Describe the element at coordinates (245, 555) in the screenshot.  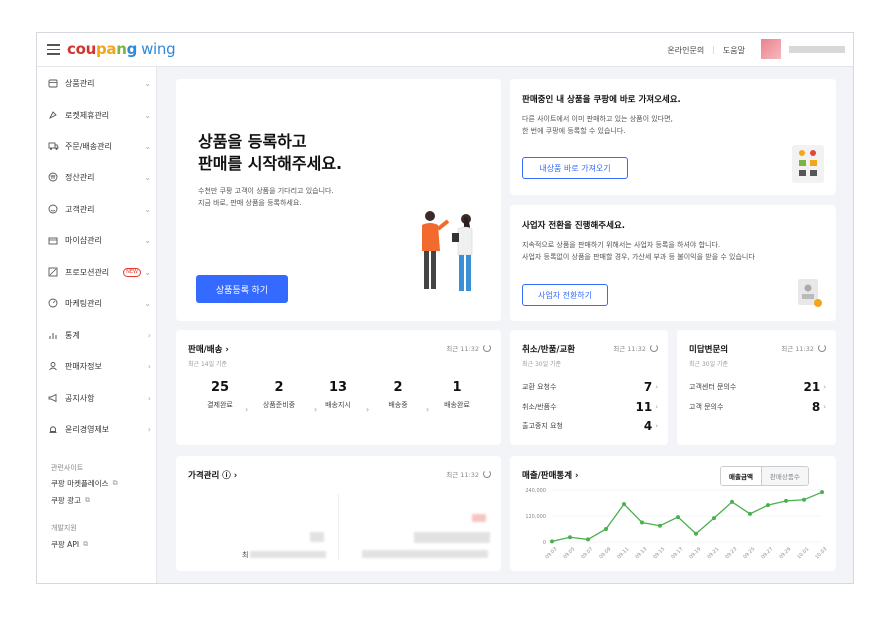
I see `price-prefix-label: 최` at that location.